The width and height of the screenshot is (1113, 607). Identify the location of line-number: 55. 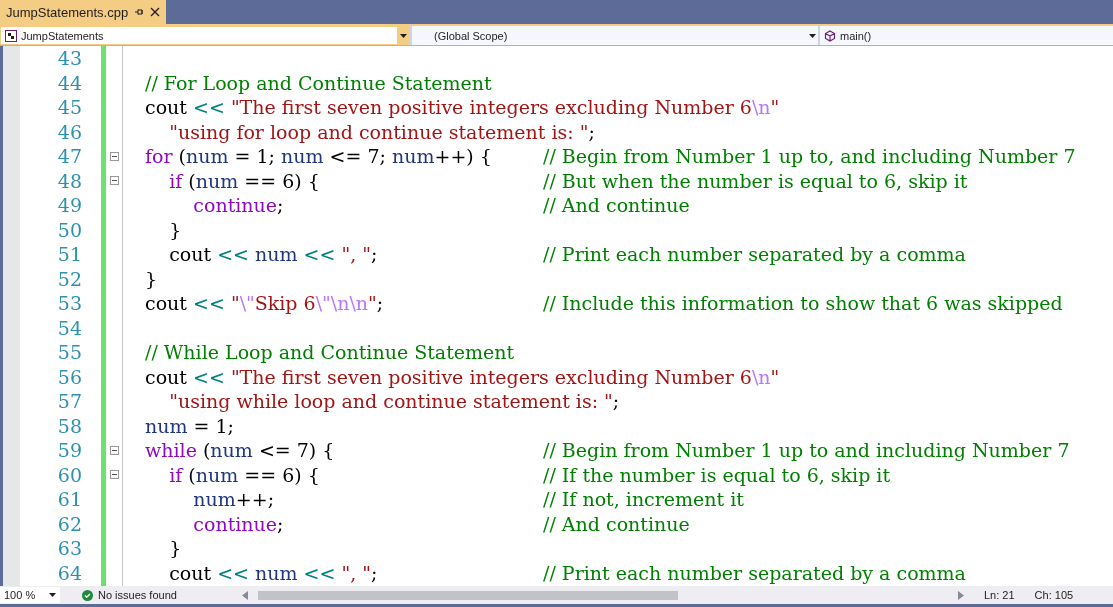
(69, 352).